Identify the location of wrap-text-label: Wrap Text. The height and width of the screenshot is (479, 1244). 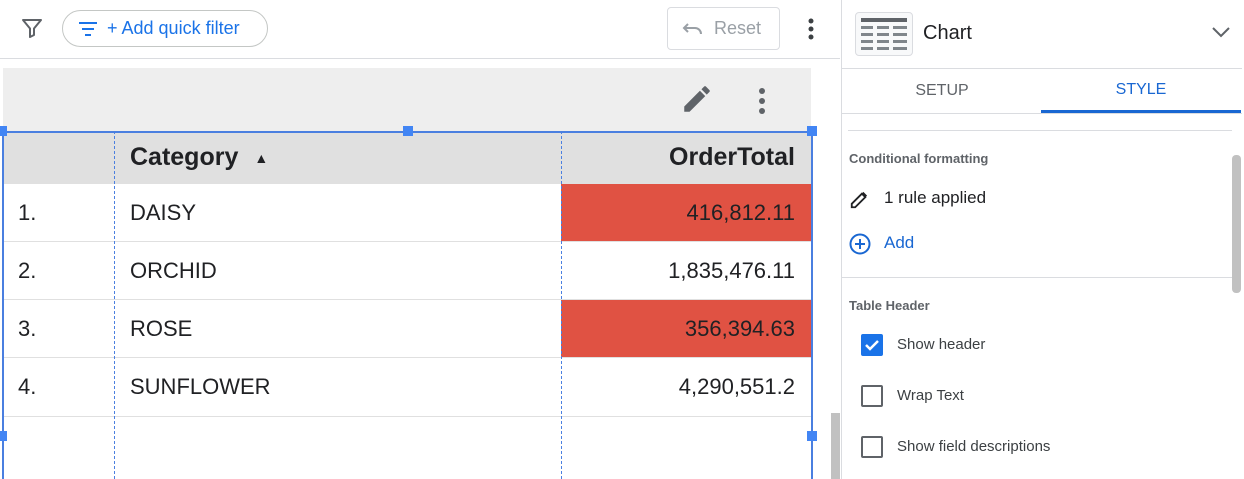
(930, 395).